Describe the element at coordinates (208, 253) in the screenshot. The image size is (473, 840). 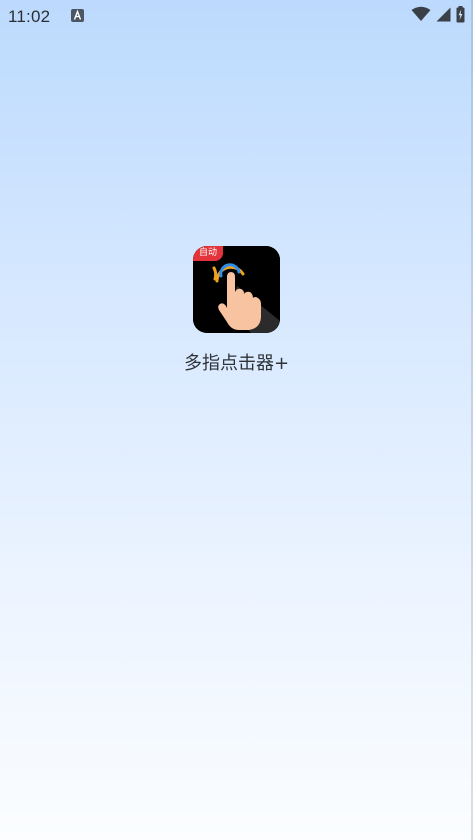
I see `auto-badge: 自动` at that location.